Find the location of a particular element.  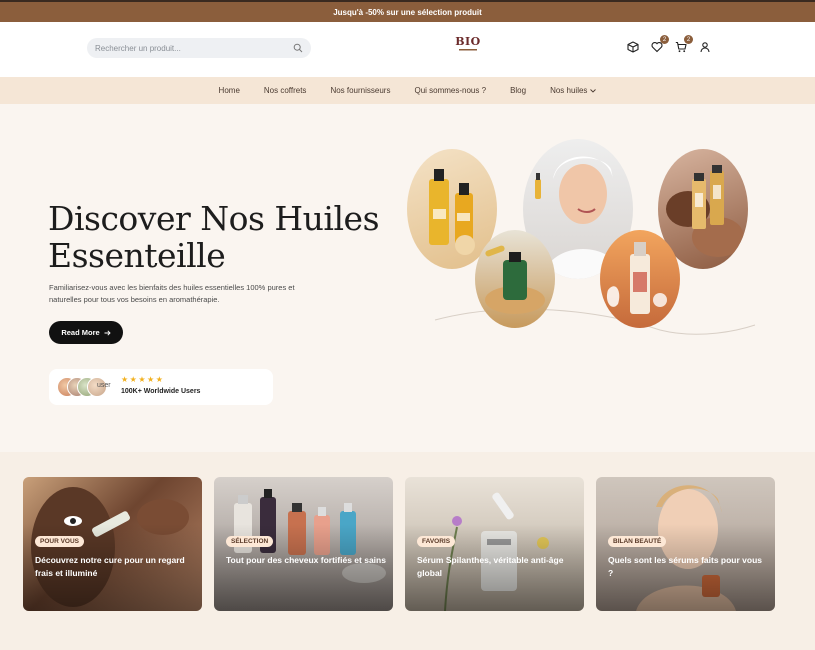

logo-emblem is located at coordinates (468, 50).